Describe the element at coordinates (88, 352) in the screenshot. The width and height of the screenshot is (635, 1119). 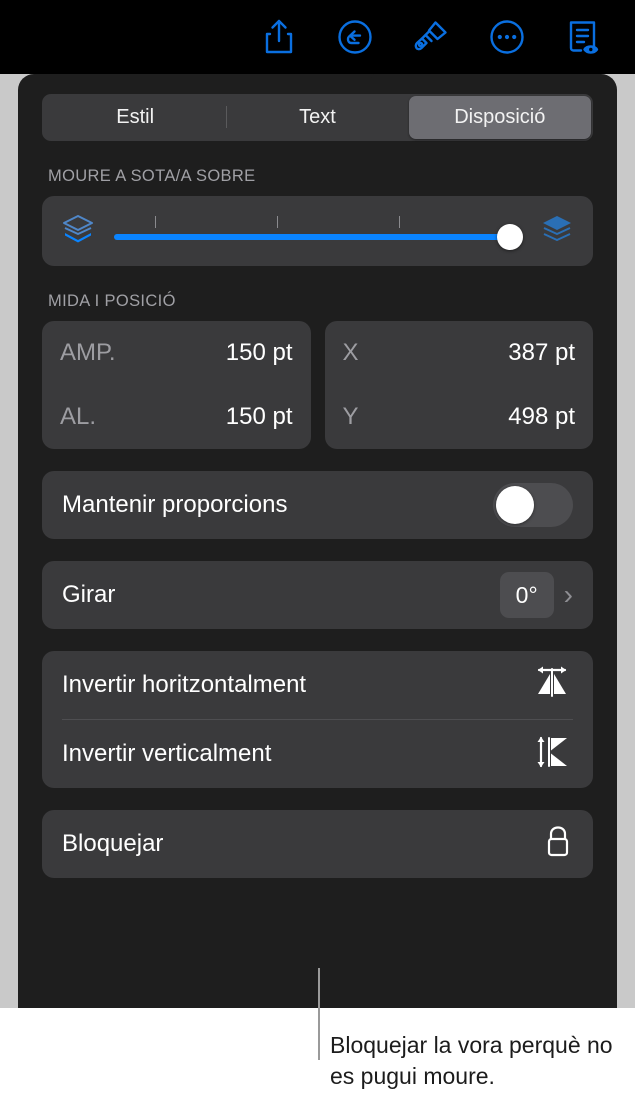
I see `width-label: AMP.` at that location.